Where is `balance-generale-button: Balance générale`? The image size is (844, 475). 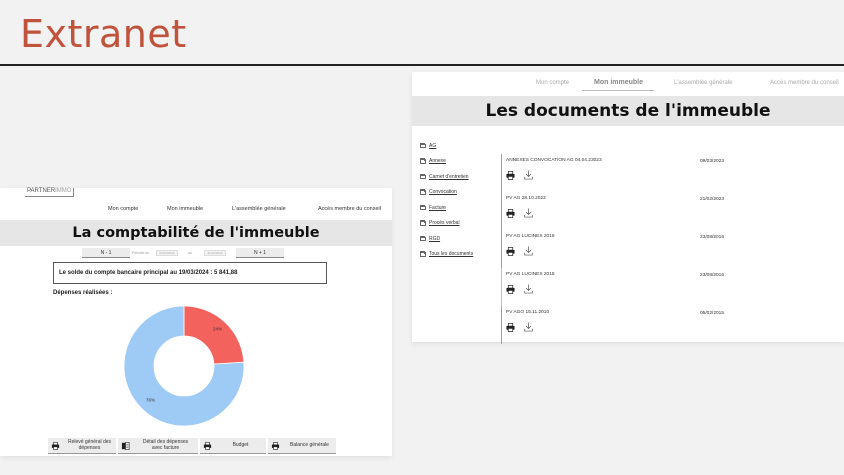
balance-generale-button: Balance générale is located at coordinates (302, 446).